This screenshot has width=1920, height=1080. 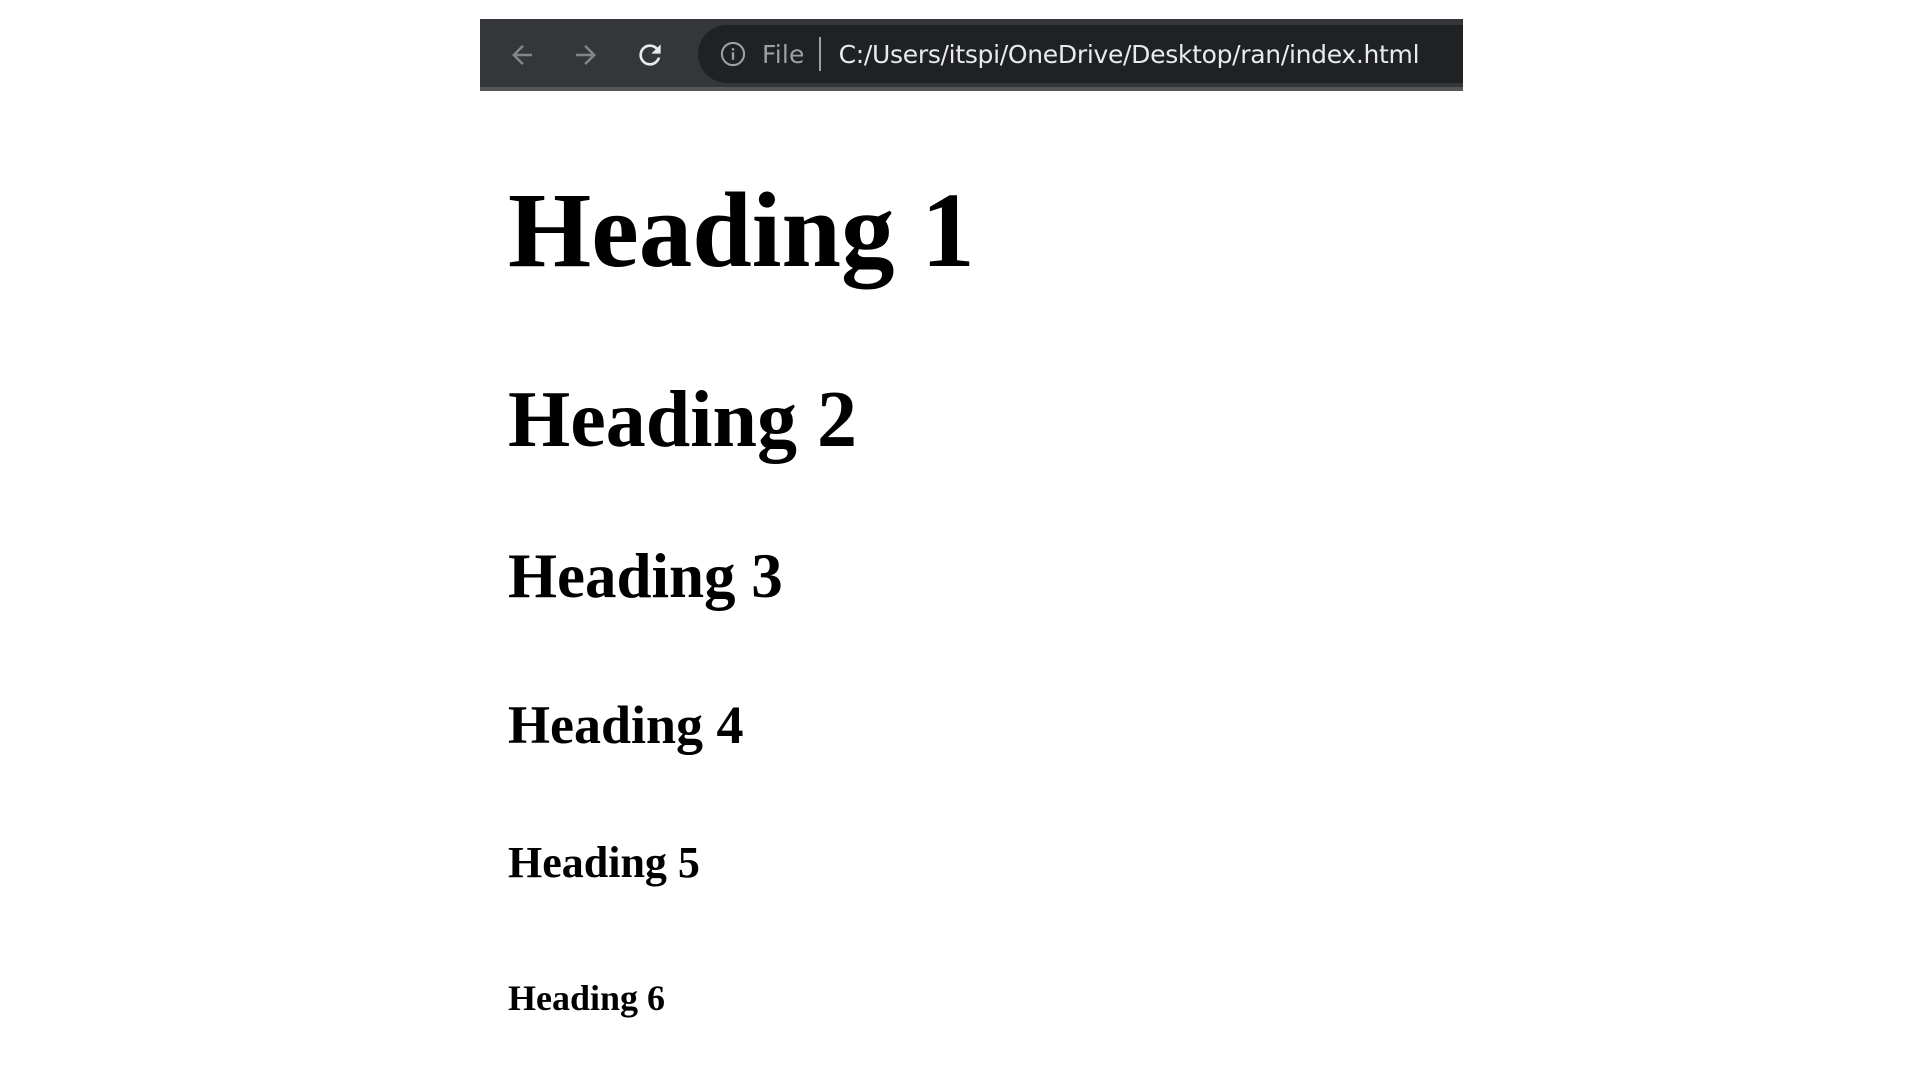 I want to click on reload-icon, so click(x=650, y=55).